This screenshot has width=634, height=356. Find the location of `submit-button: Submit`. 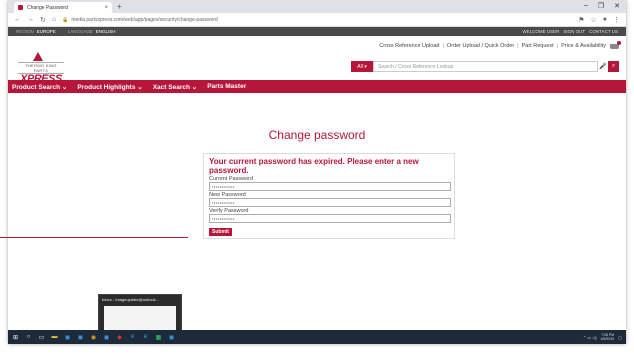

submit-button: Submit is located at coordinates (220, 232).